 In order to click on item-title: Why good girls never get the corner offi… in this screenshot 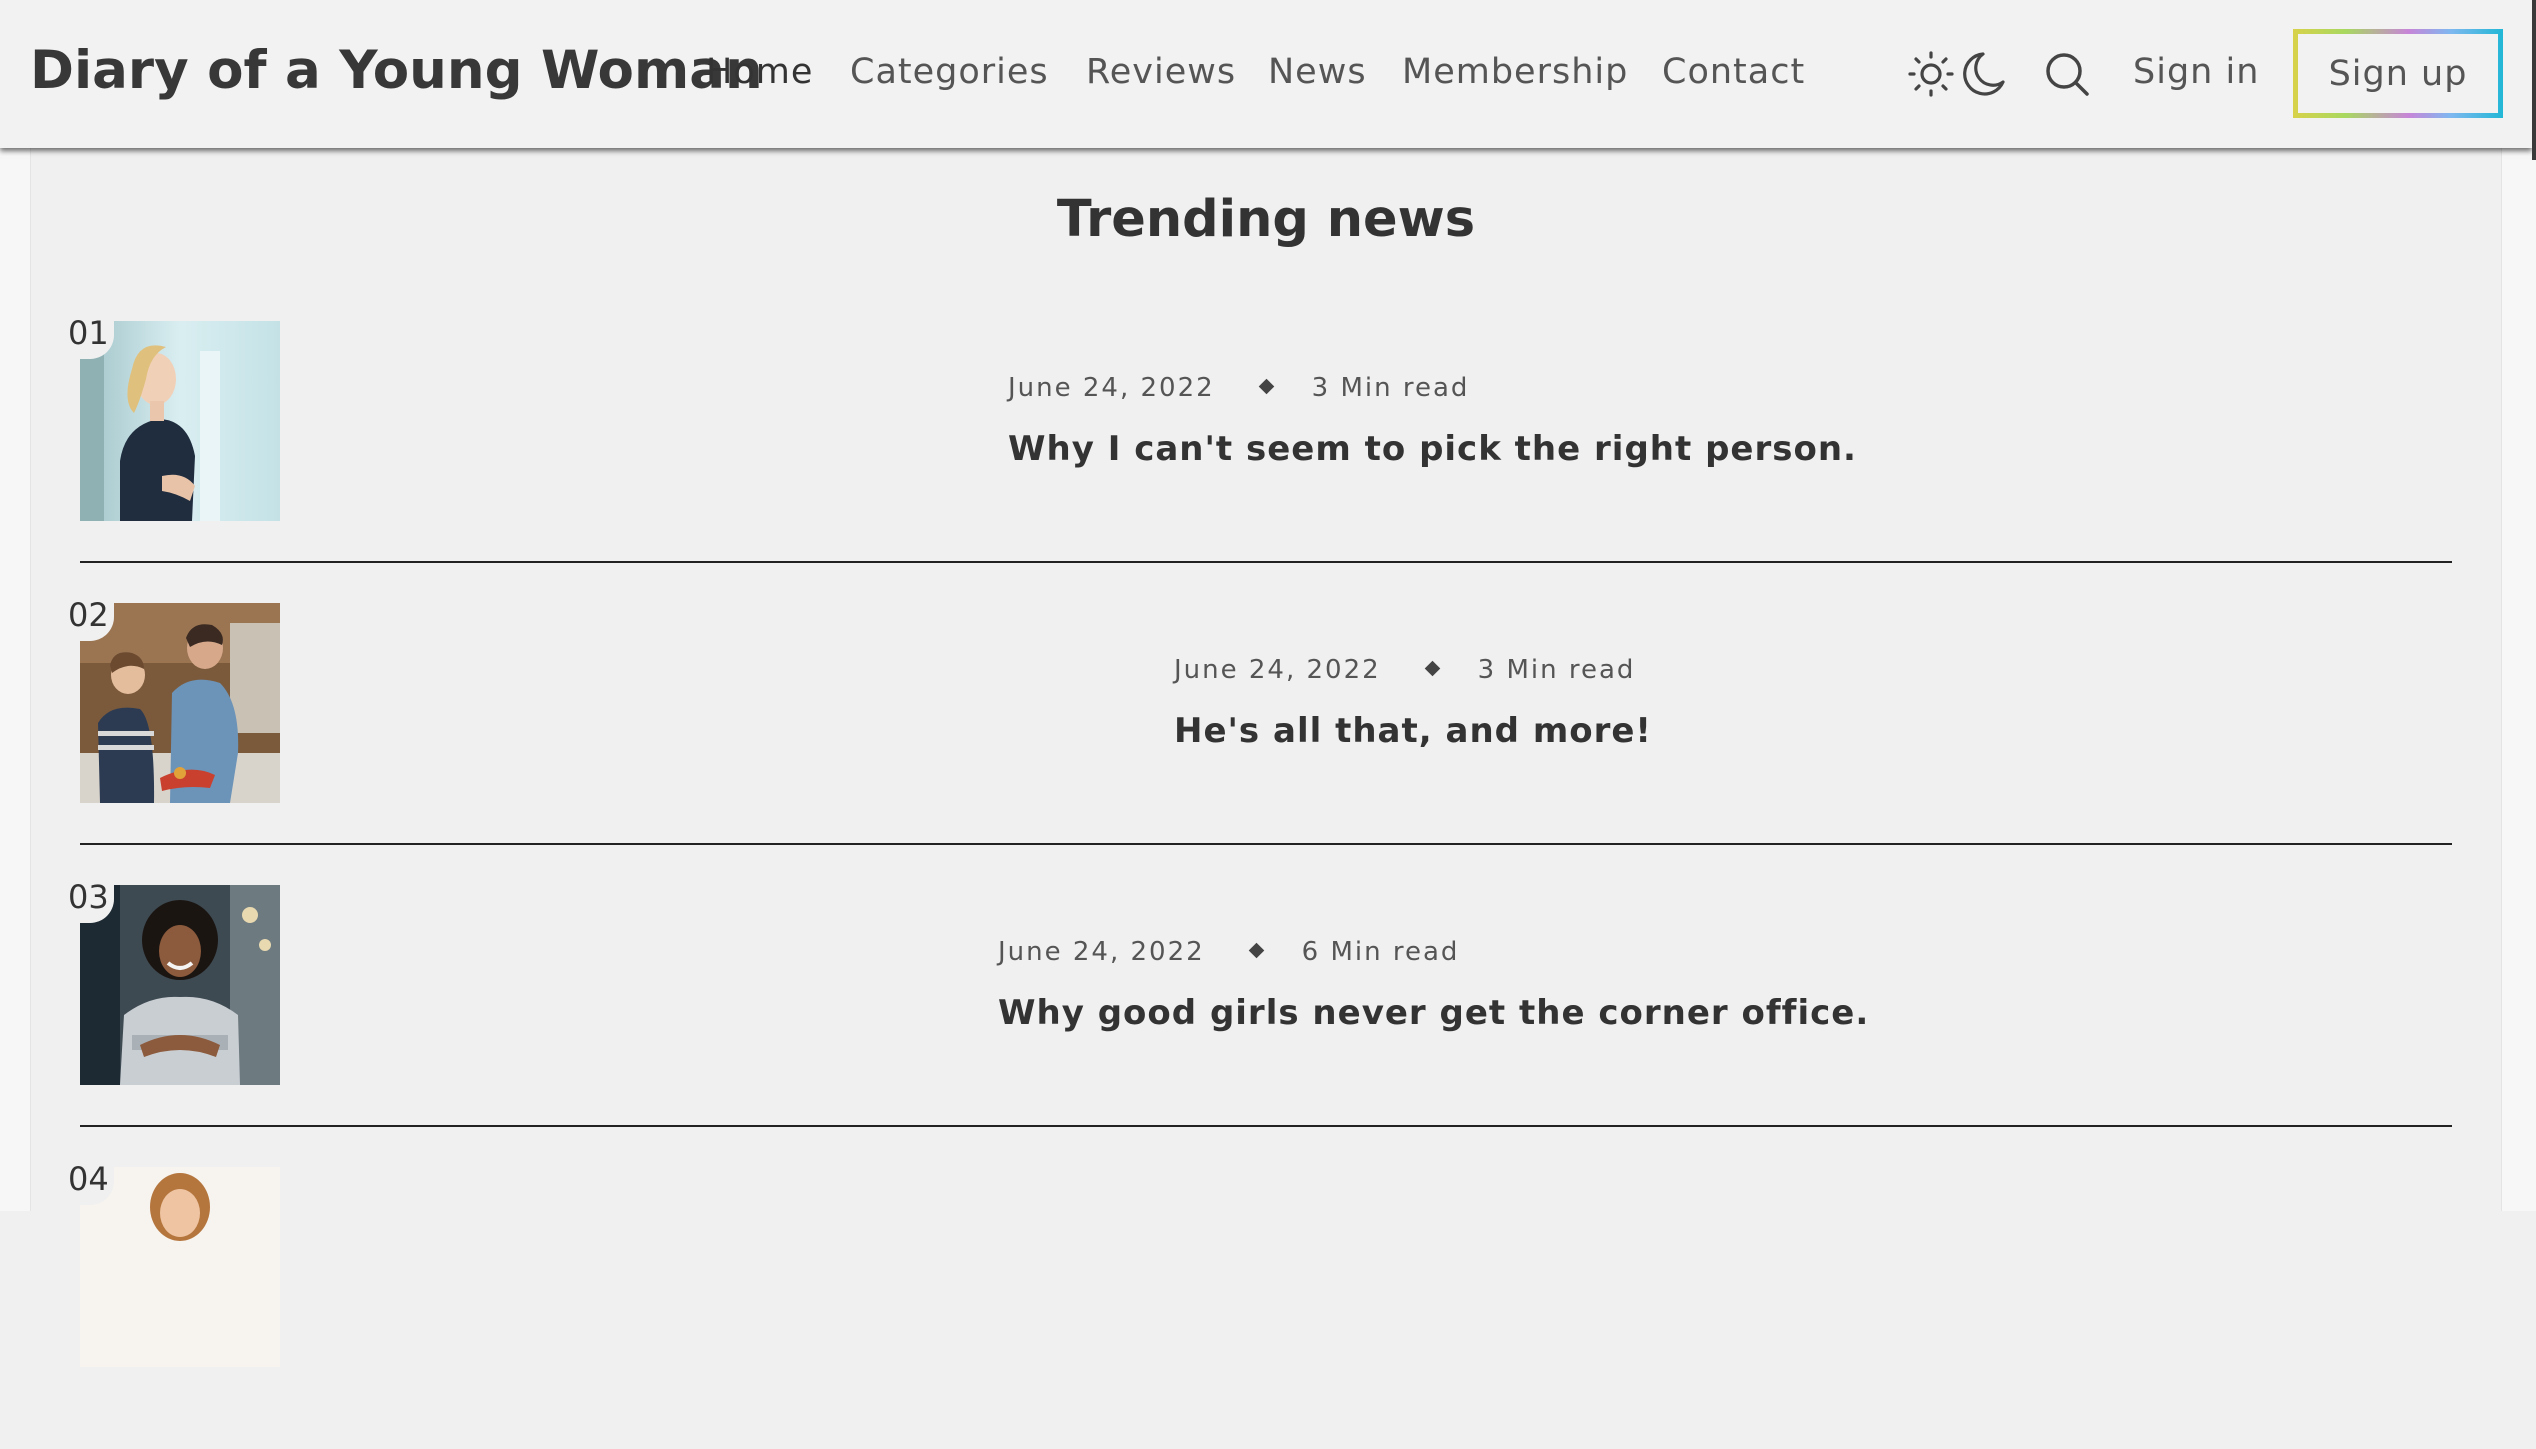, I will do `click(1433, 1013)`.